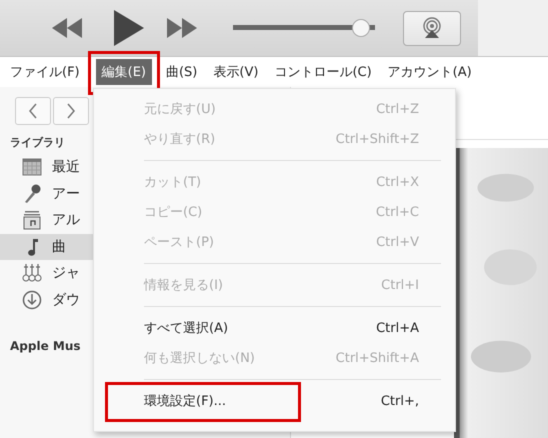  Describe the element at coordinates (37, 143) in the screenshot. I see `section-title: ライブラリ` at that location.